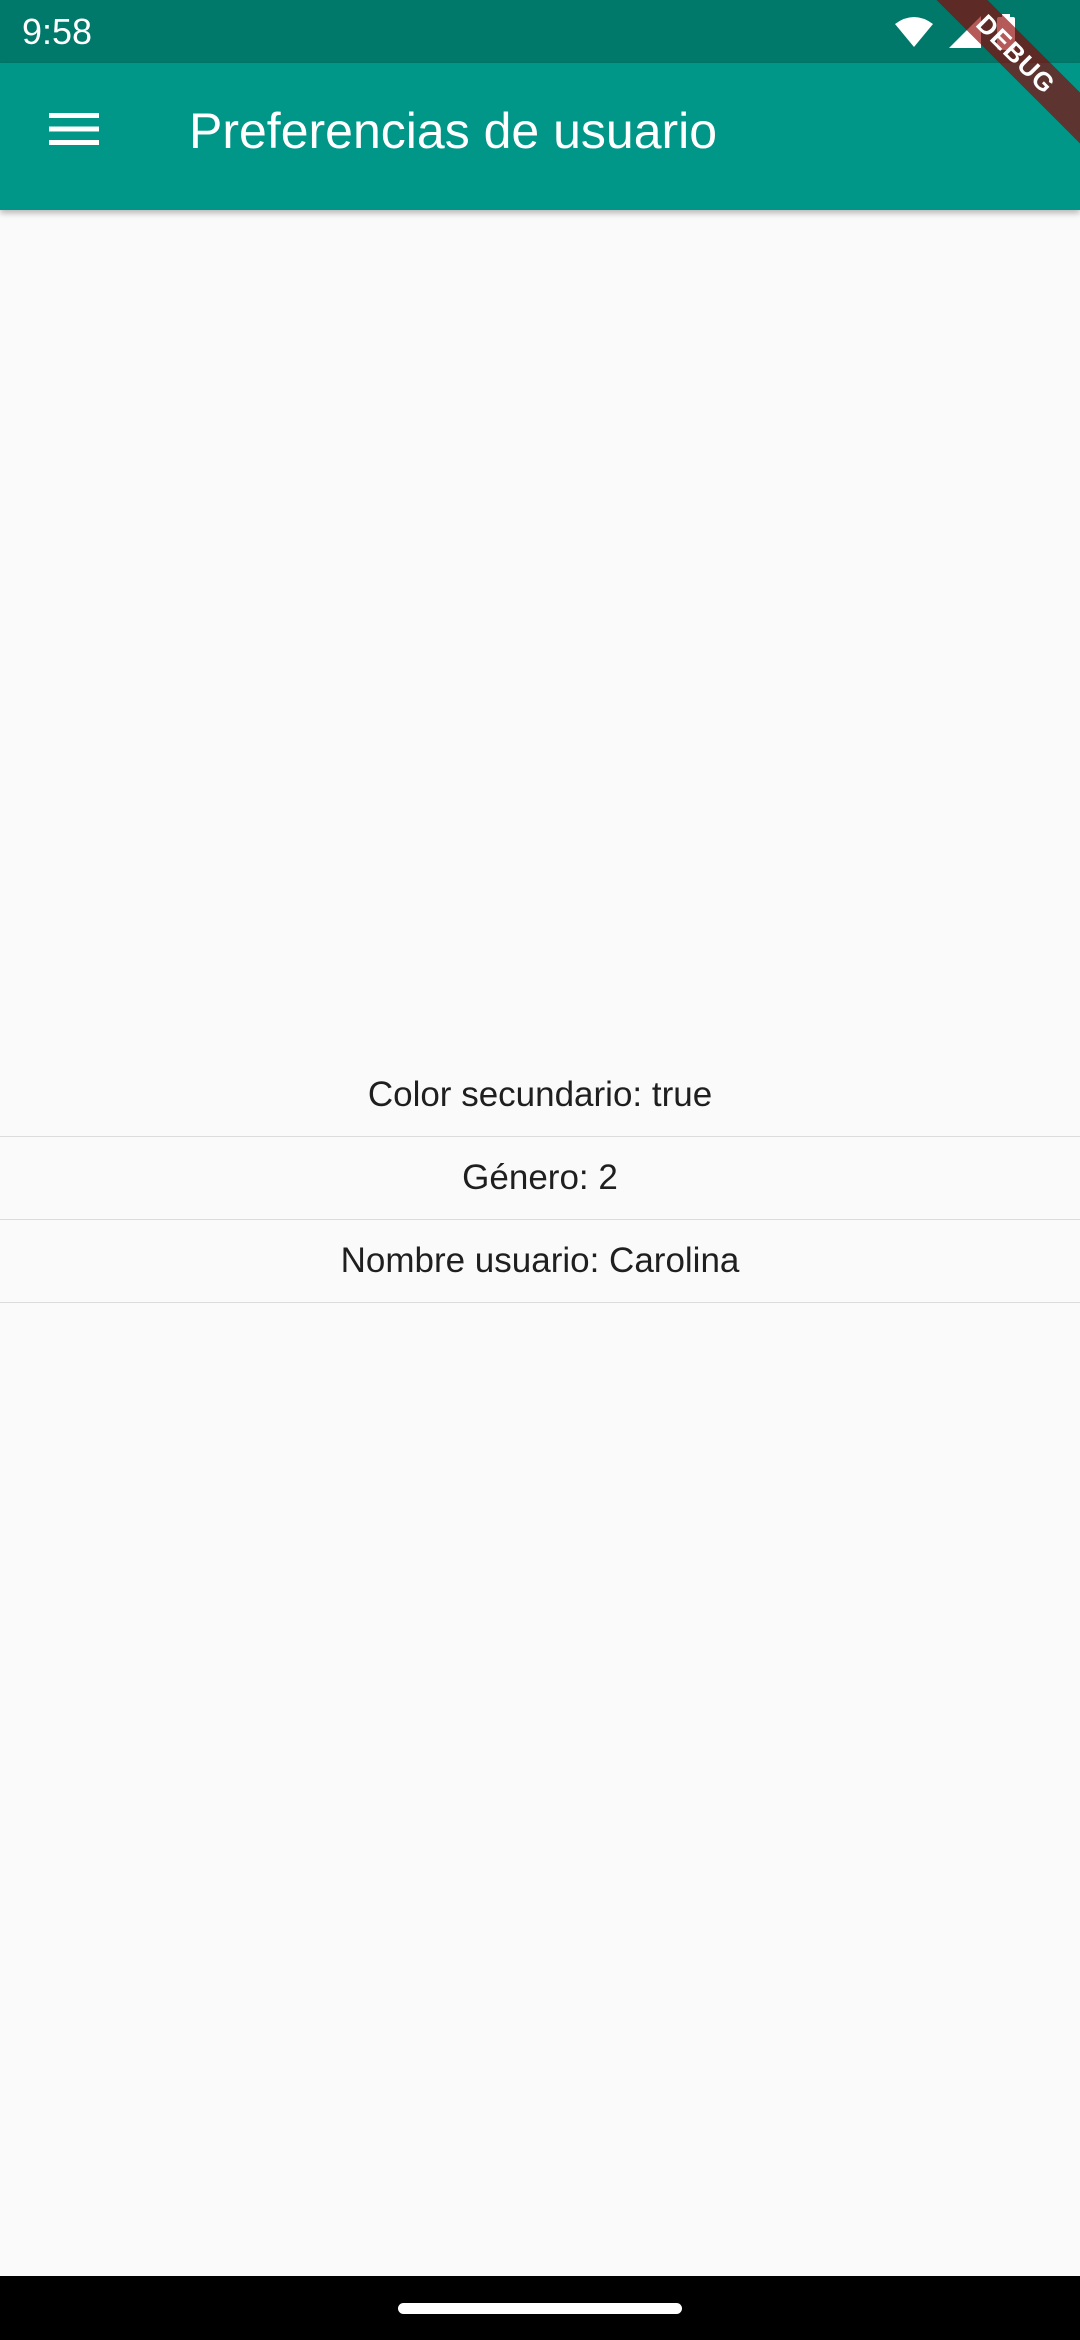 This screenshot has width=1080, height=2340. What do you see at coordinates (1006, 32) in the screenshot?
I see `battery-icon` at bounding box center [1006, 32].